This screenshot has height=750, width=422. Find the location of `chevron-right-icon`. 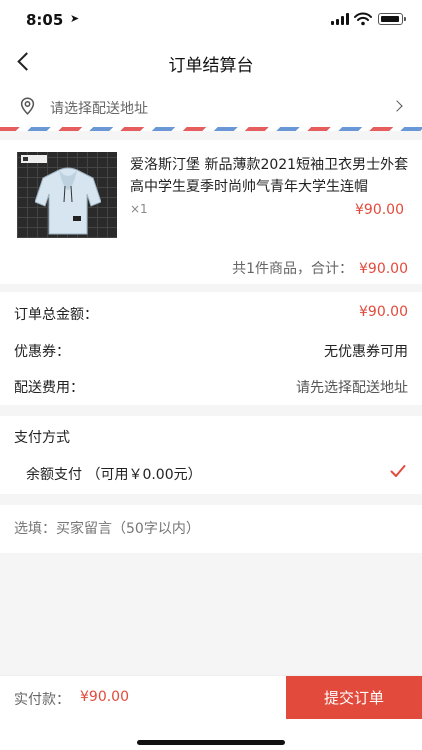

chevron-right-icon is located at coordinates (397, 106).